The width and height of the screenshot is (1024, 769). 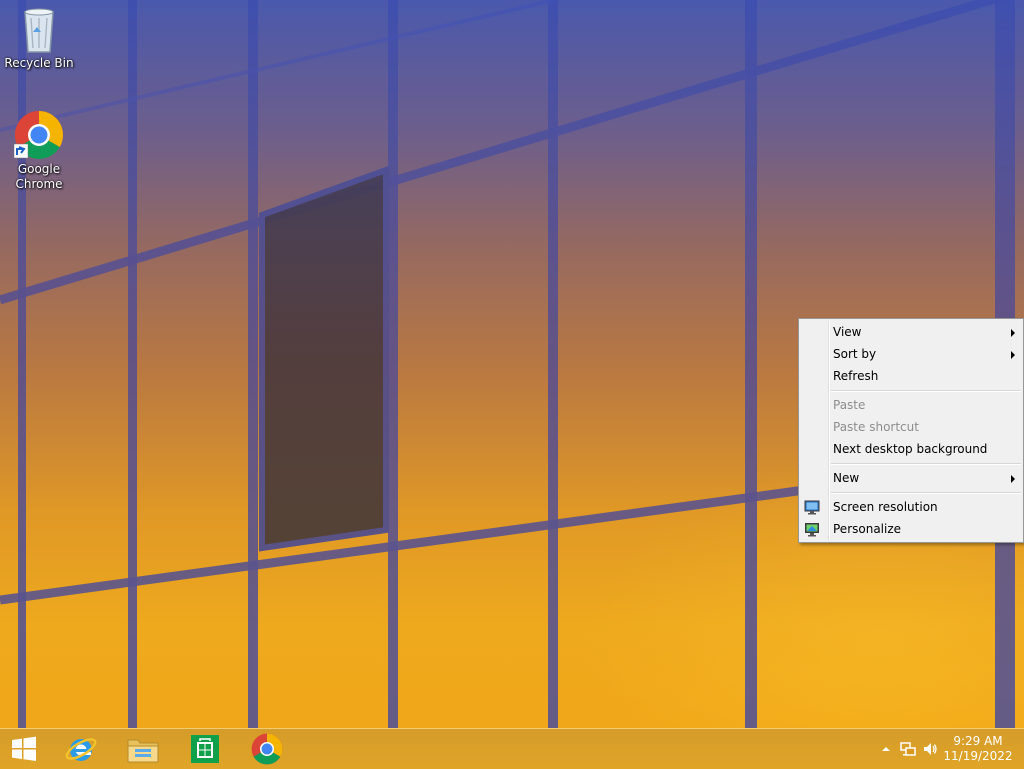 What do you see at coordinates (812, 530) in the screenshot?
I see `personalize-icon` at bounding box center [812, 530].